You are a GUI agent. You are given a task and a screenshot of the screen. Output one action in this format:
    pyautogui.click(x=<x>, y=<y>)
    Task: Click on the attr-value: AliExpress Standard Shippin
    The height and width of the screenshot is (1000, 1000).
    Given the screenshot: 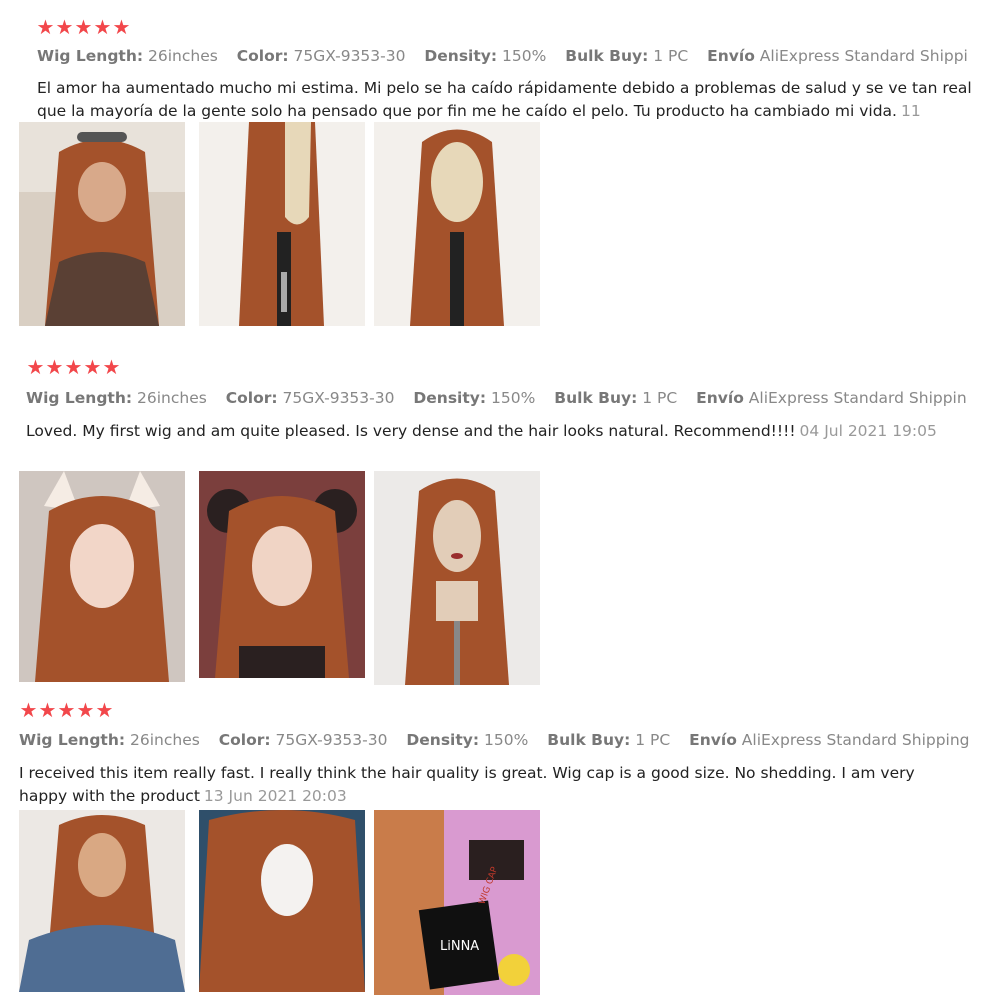 What is the action you would take?
    pyautogui.click(x=857, y=398)
    